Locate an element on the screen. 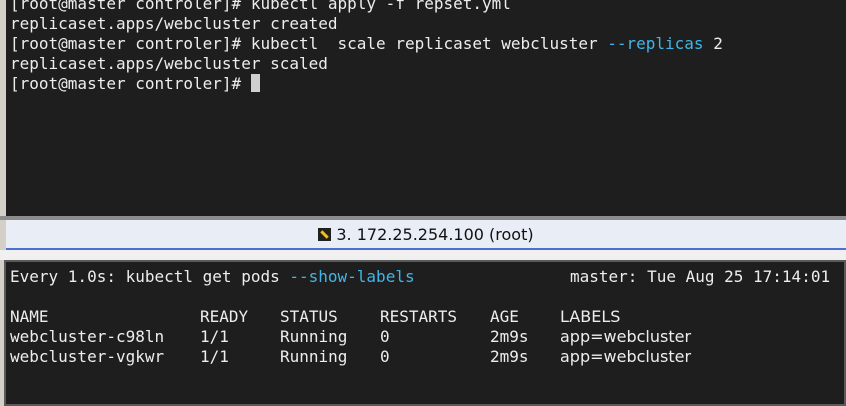 This screenshot has width=846, height=406. watch-header-flag: --show-labels is located at coordinates (352, 276).